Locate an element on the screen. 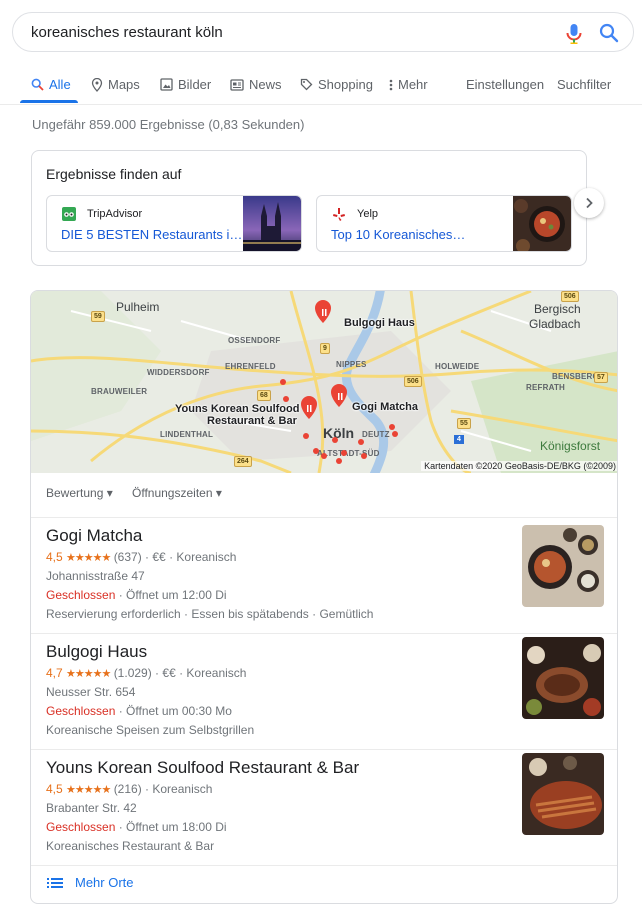  place-rating-line: 4,5 ★★★★★ (216) · Koreanisch is located at coordinates (129, 789).